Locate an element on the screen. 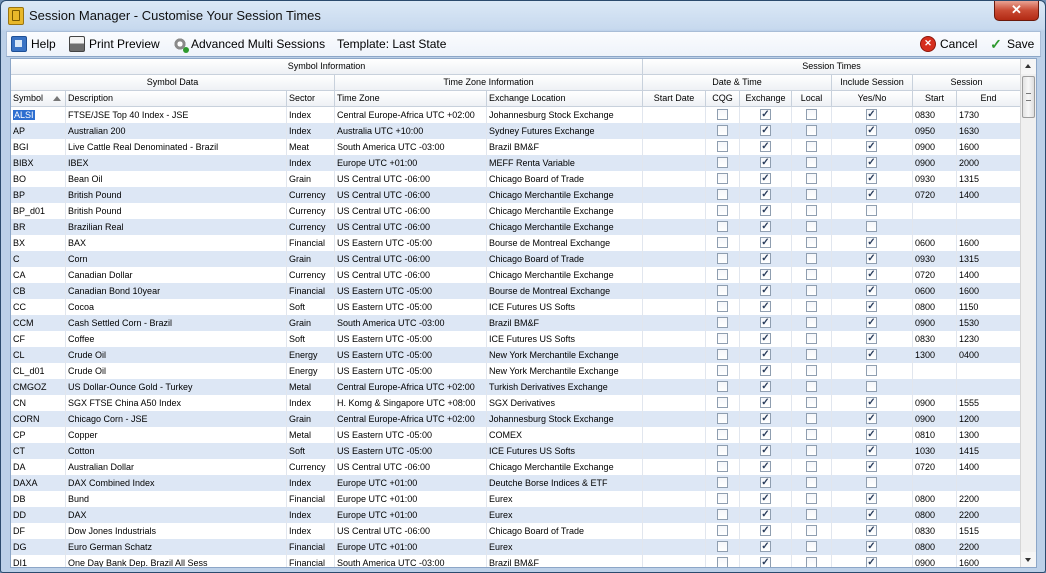  close-button: ✕ is located at coordinates (1016, 11).